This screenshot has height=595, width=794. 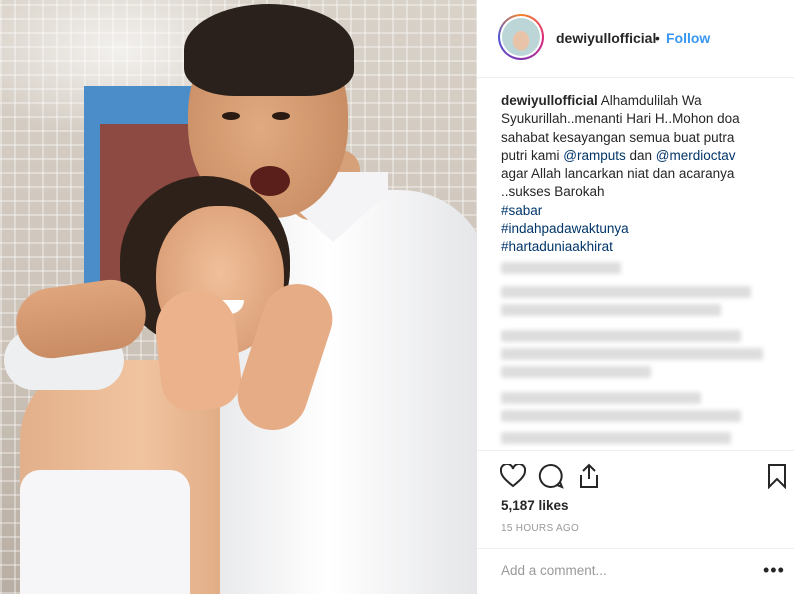 What do you see at coordinates (606, 38) in the screenshot?
I see `header-username: dewiyullofficial` at bounding box center [606, 38].